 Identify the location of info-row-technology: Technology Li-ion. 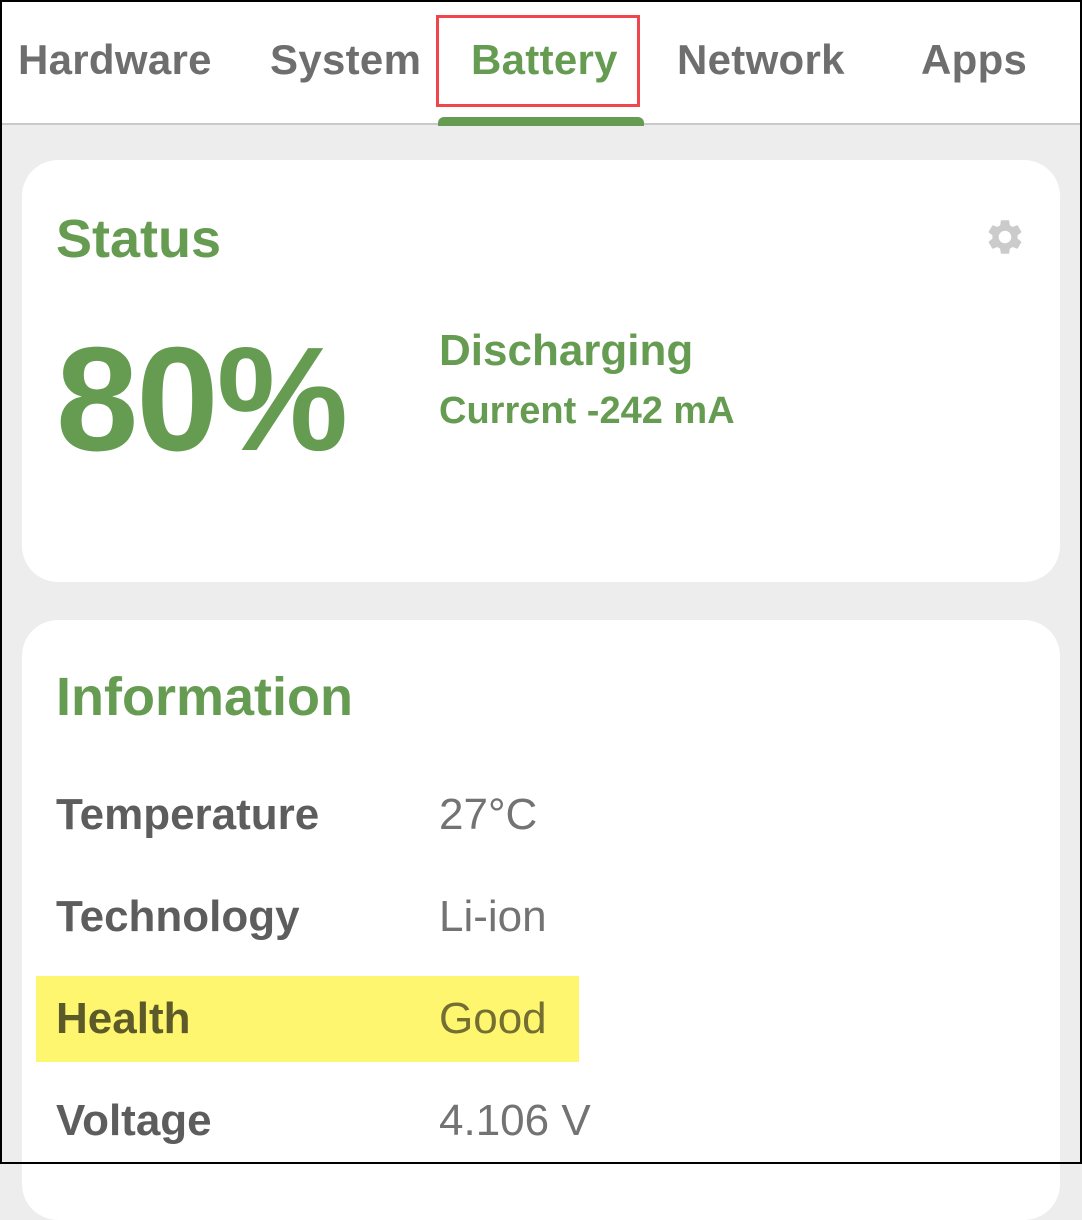
(541, 922).